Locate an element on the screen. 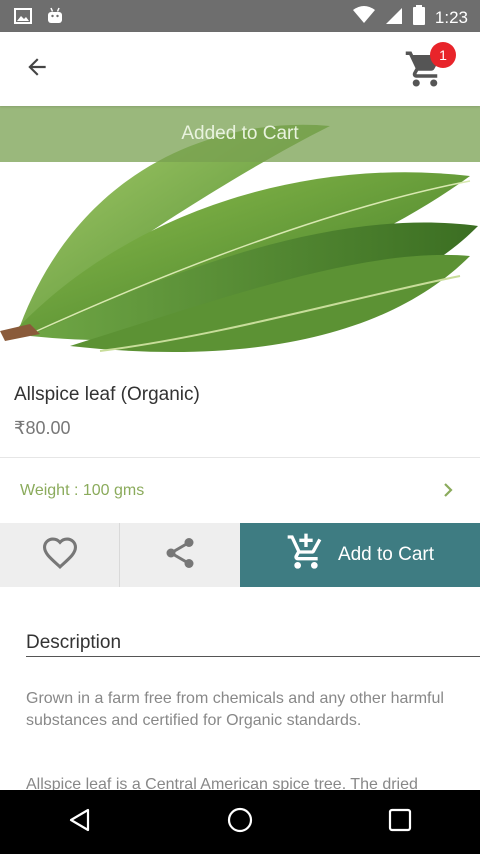  favorite-button is located at coordinates (60, 555).